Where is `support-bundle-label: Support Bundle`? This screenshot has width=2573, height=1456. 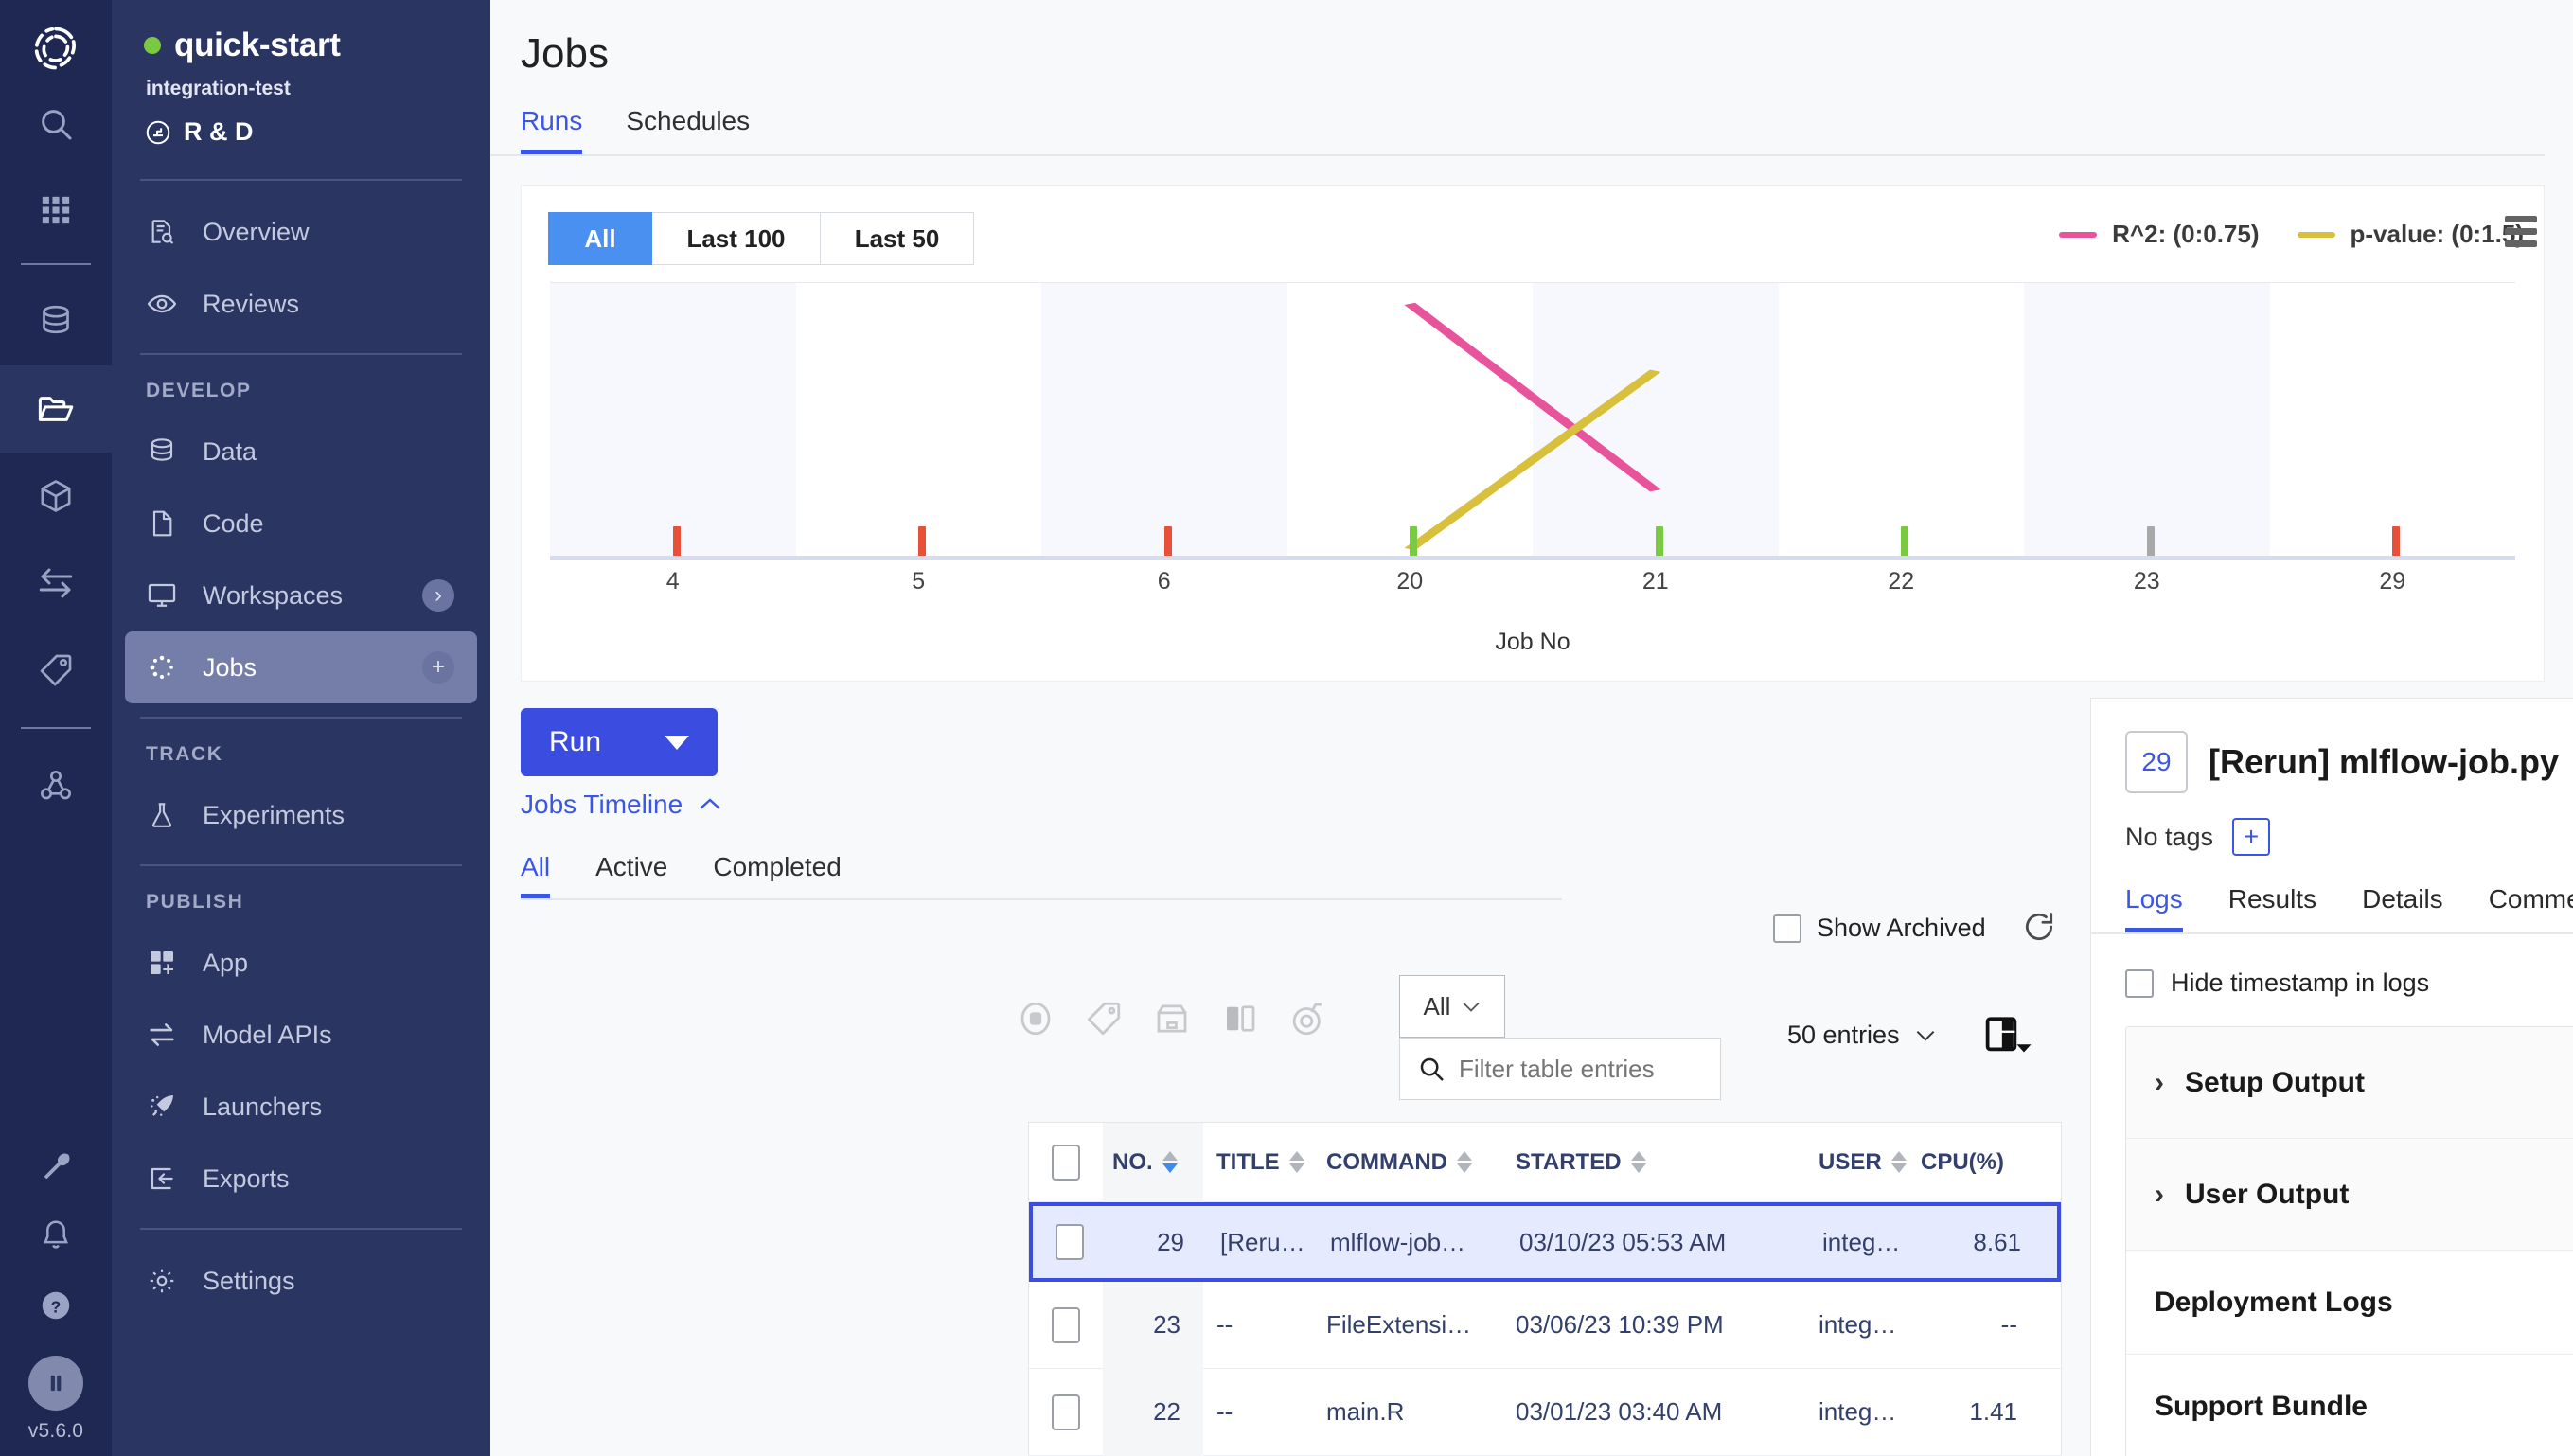 support-bundle-label: Support Bundle is located at coordinates (2261, 1407).